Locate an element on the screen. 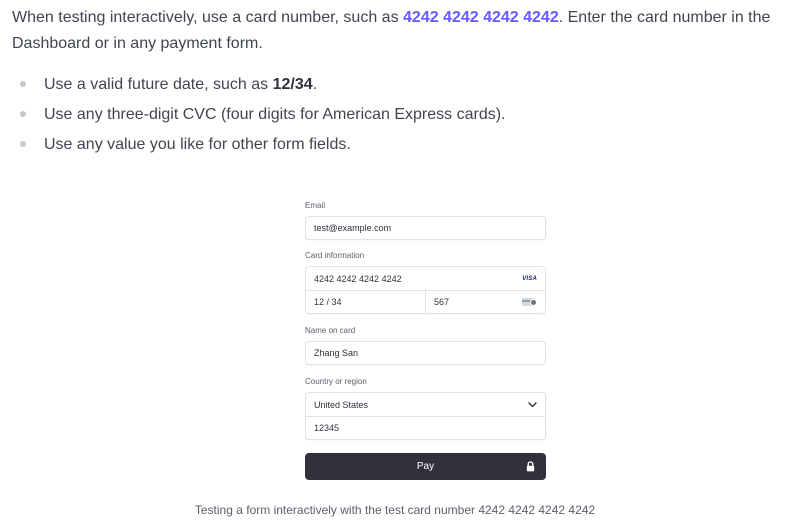 The image size is (790, 530). list-item-text-end: . is located at coordinates (315, 84).